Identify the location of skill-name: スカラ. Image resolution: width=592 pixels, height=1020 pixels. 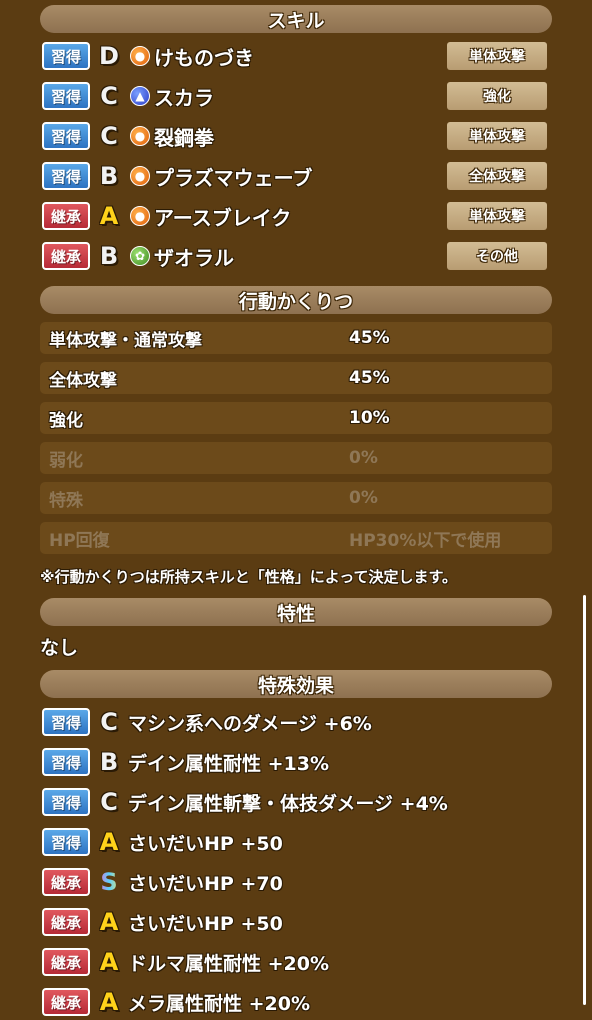
(184, 97).